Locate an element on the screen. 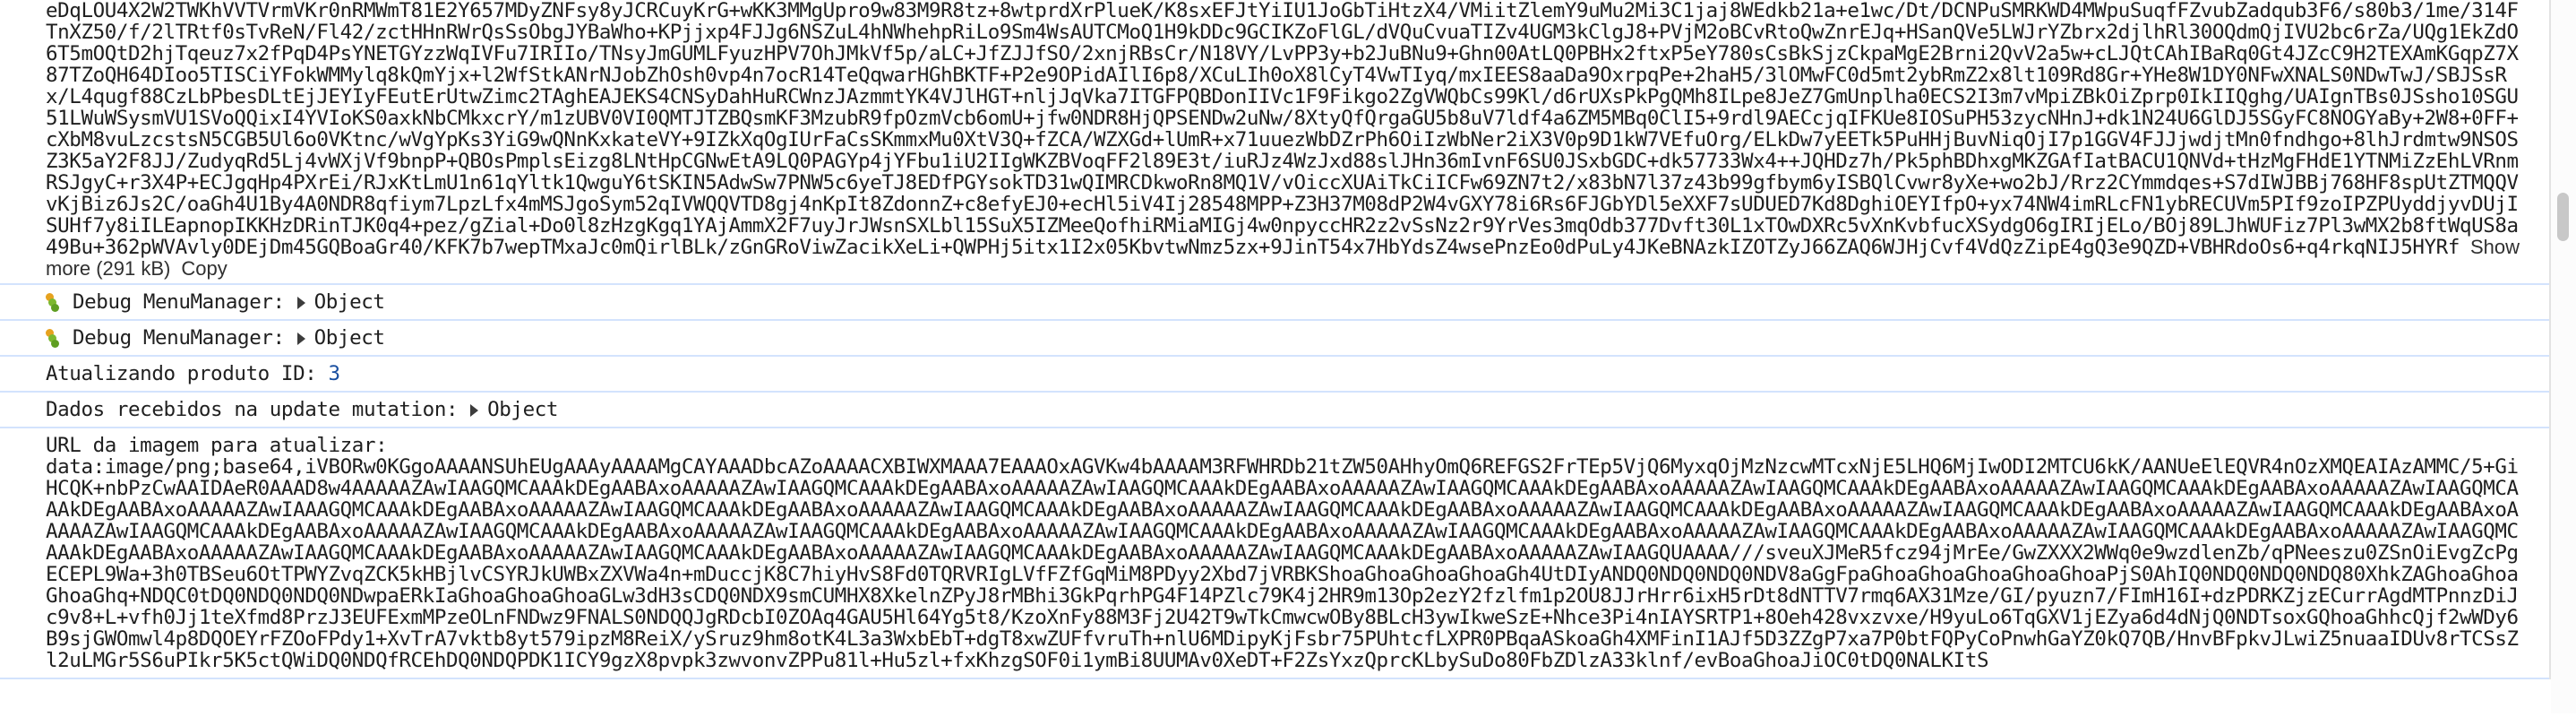 The width and height of the screenshot is (2576, 717). message-label: URL da imagem para atualizar: is located at coordinates (217, 445).